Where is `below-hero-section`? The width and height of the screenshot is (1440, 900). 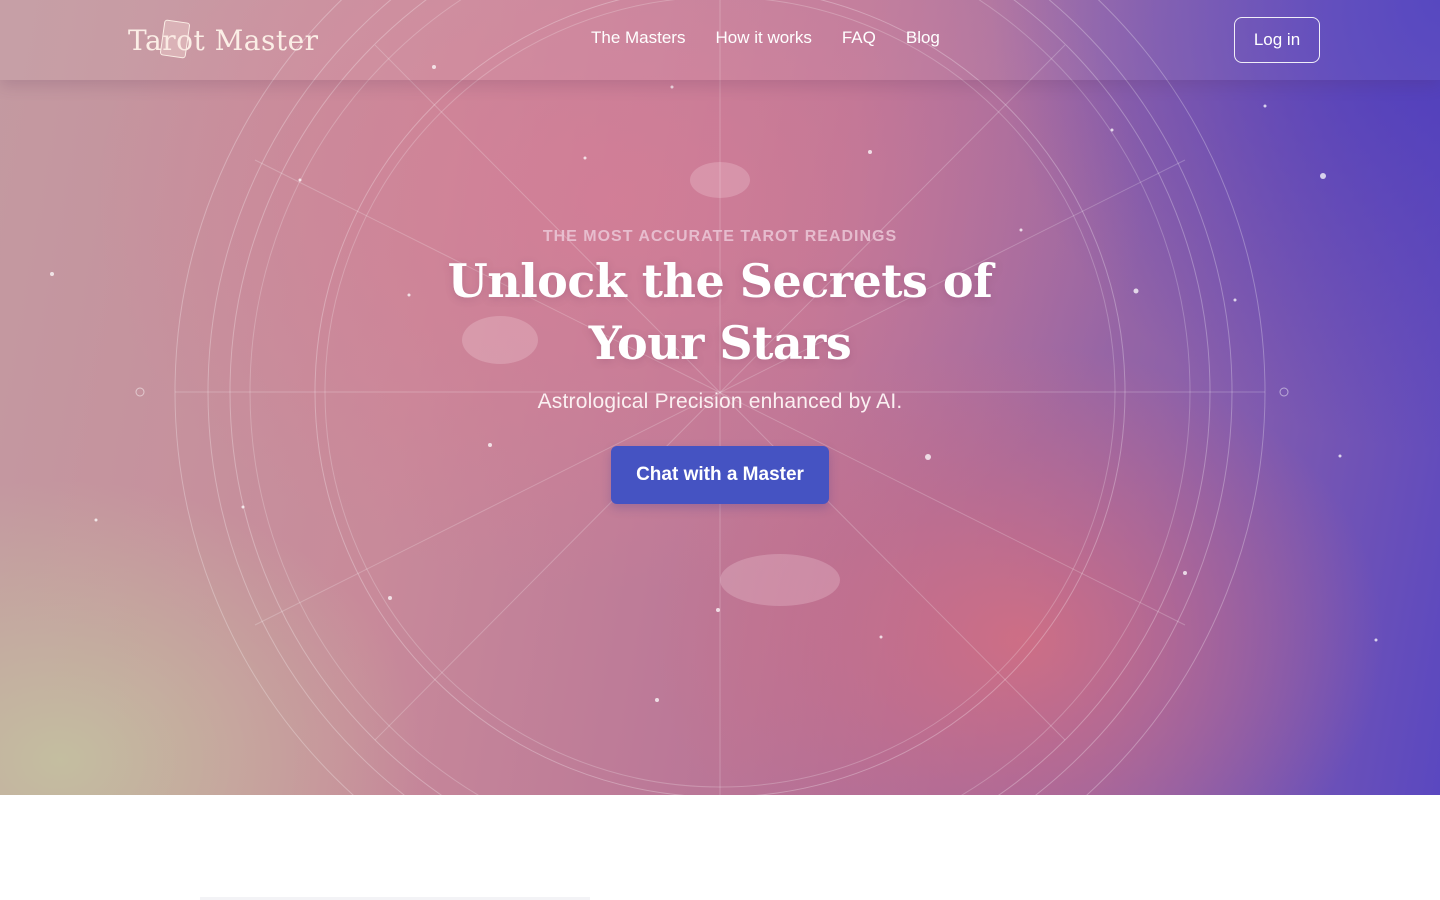
below-hero-section is located at coordinates (720, 847).